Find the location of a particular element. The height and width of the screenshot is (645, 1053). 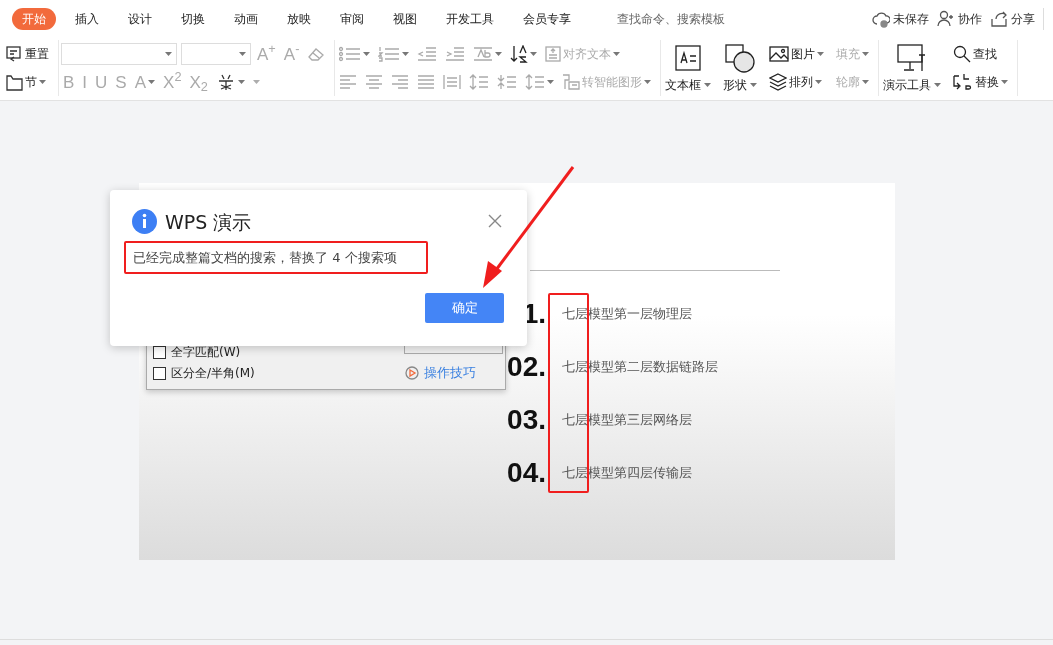

toolbar-button is located at coordinates (524, 54).